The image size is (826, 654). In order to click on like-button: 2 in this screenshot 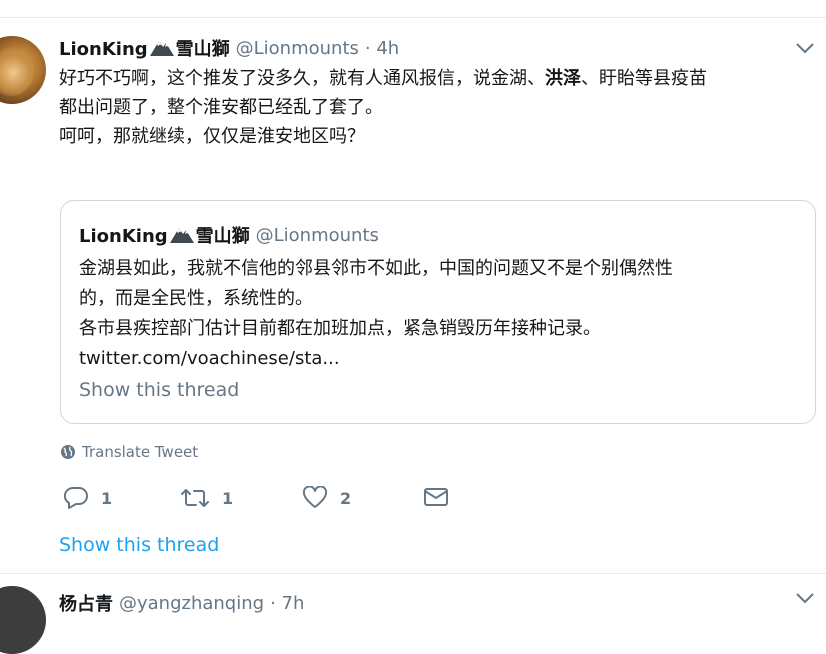, I will do `click(326, 498)`.